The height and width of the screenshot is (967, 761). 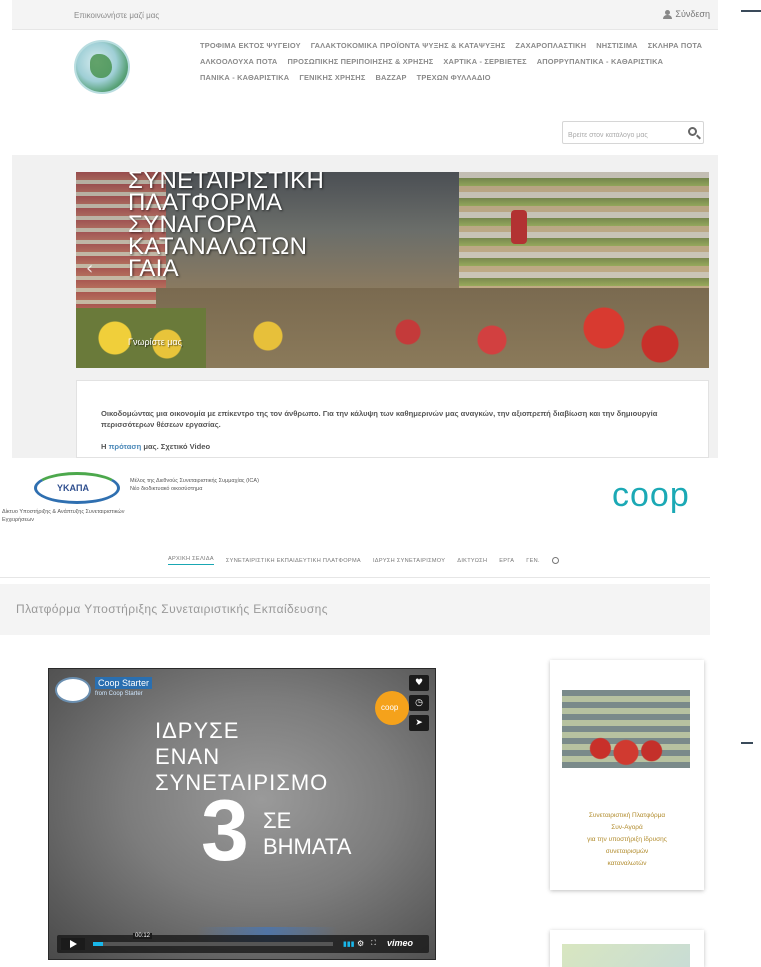 I want to click on nav-more: ΓΕΝ., so click(x=533, y=561).